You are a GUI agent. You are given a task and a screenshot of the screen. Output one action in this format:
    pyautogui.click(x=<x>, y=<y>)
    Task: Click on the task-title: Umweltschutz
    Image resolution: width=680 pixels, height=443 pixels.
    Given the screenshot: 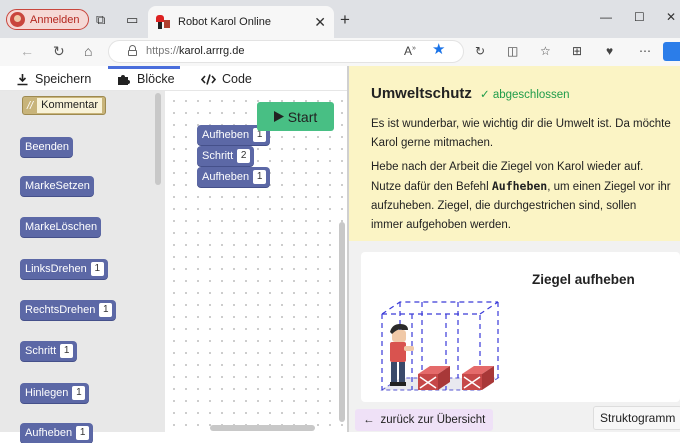 What is the action you would take?
    pyautogui.click(x=421, y=93)
    